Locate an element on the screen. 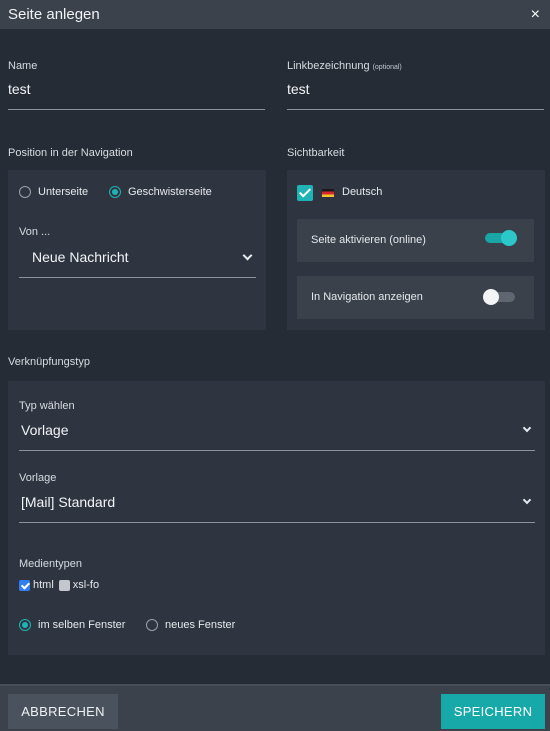 The height and width of the screenshot is (731, 550). radio-geschwisterseite-circle is located at coordinates (115, 192).